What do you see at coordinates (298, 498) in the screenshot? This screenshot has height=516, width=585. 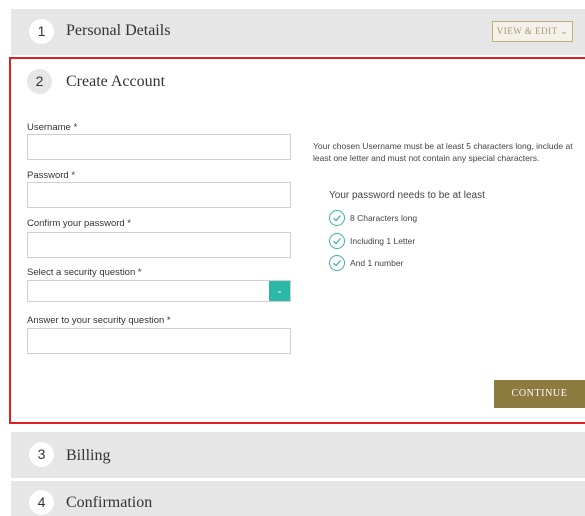 I see `step-confirmation: 4 Confirmation` at bounding box center [298, 498].